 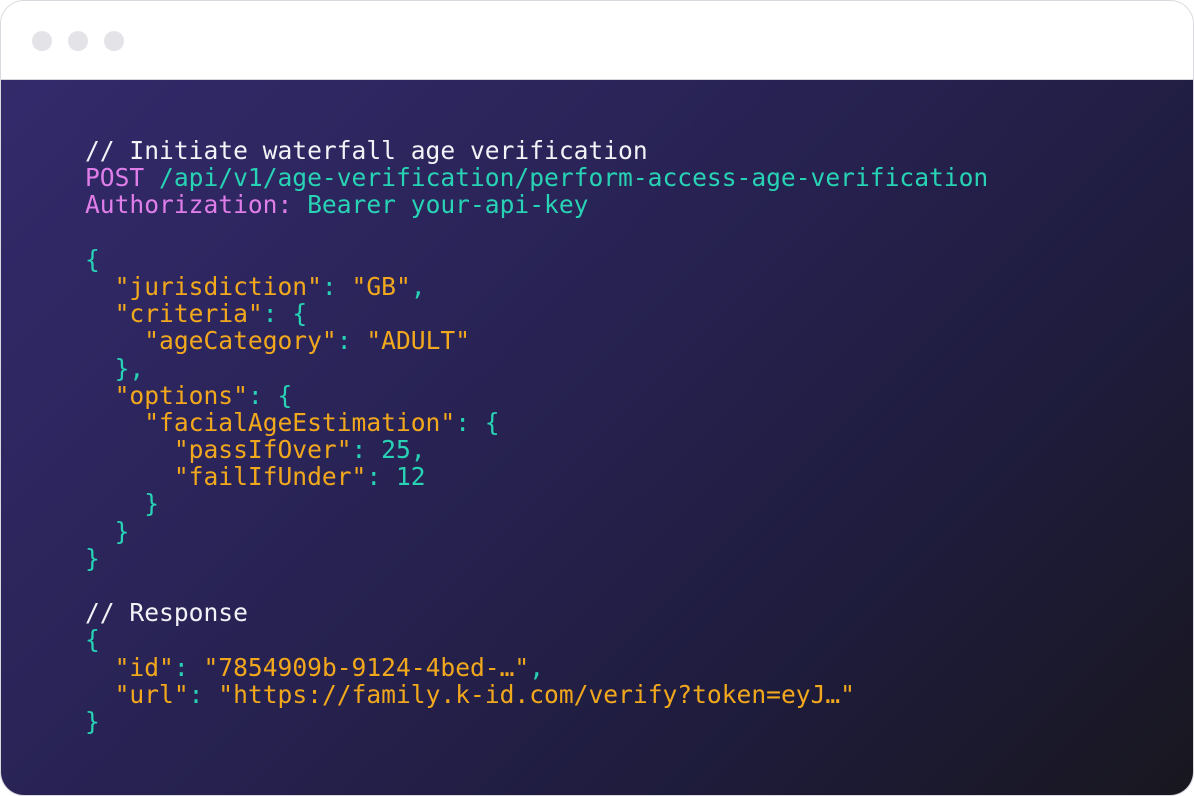 I want to click on response-id-value: "7854909b-9124-4bed-…", so click(x=366, y=667).